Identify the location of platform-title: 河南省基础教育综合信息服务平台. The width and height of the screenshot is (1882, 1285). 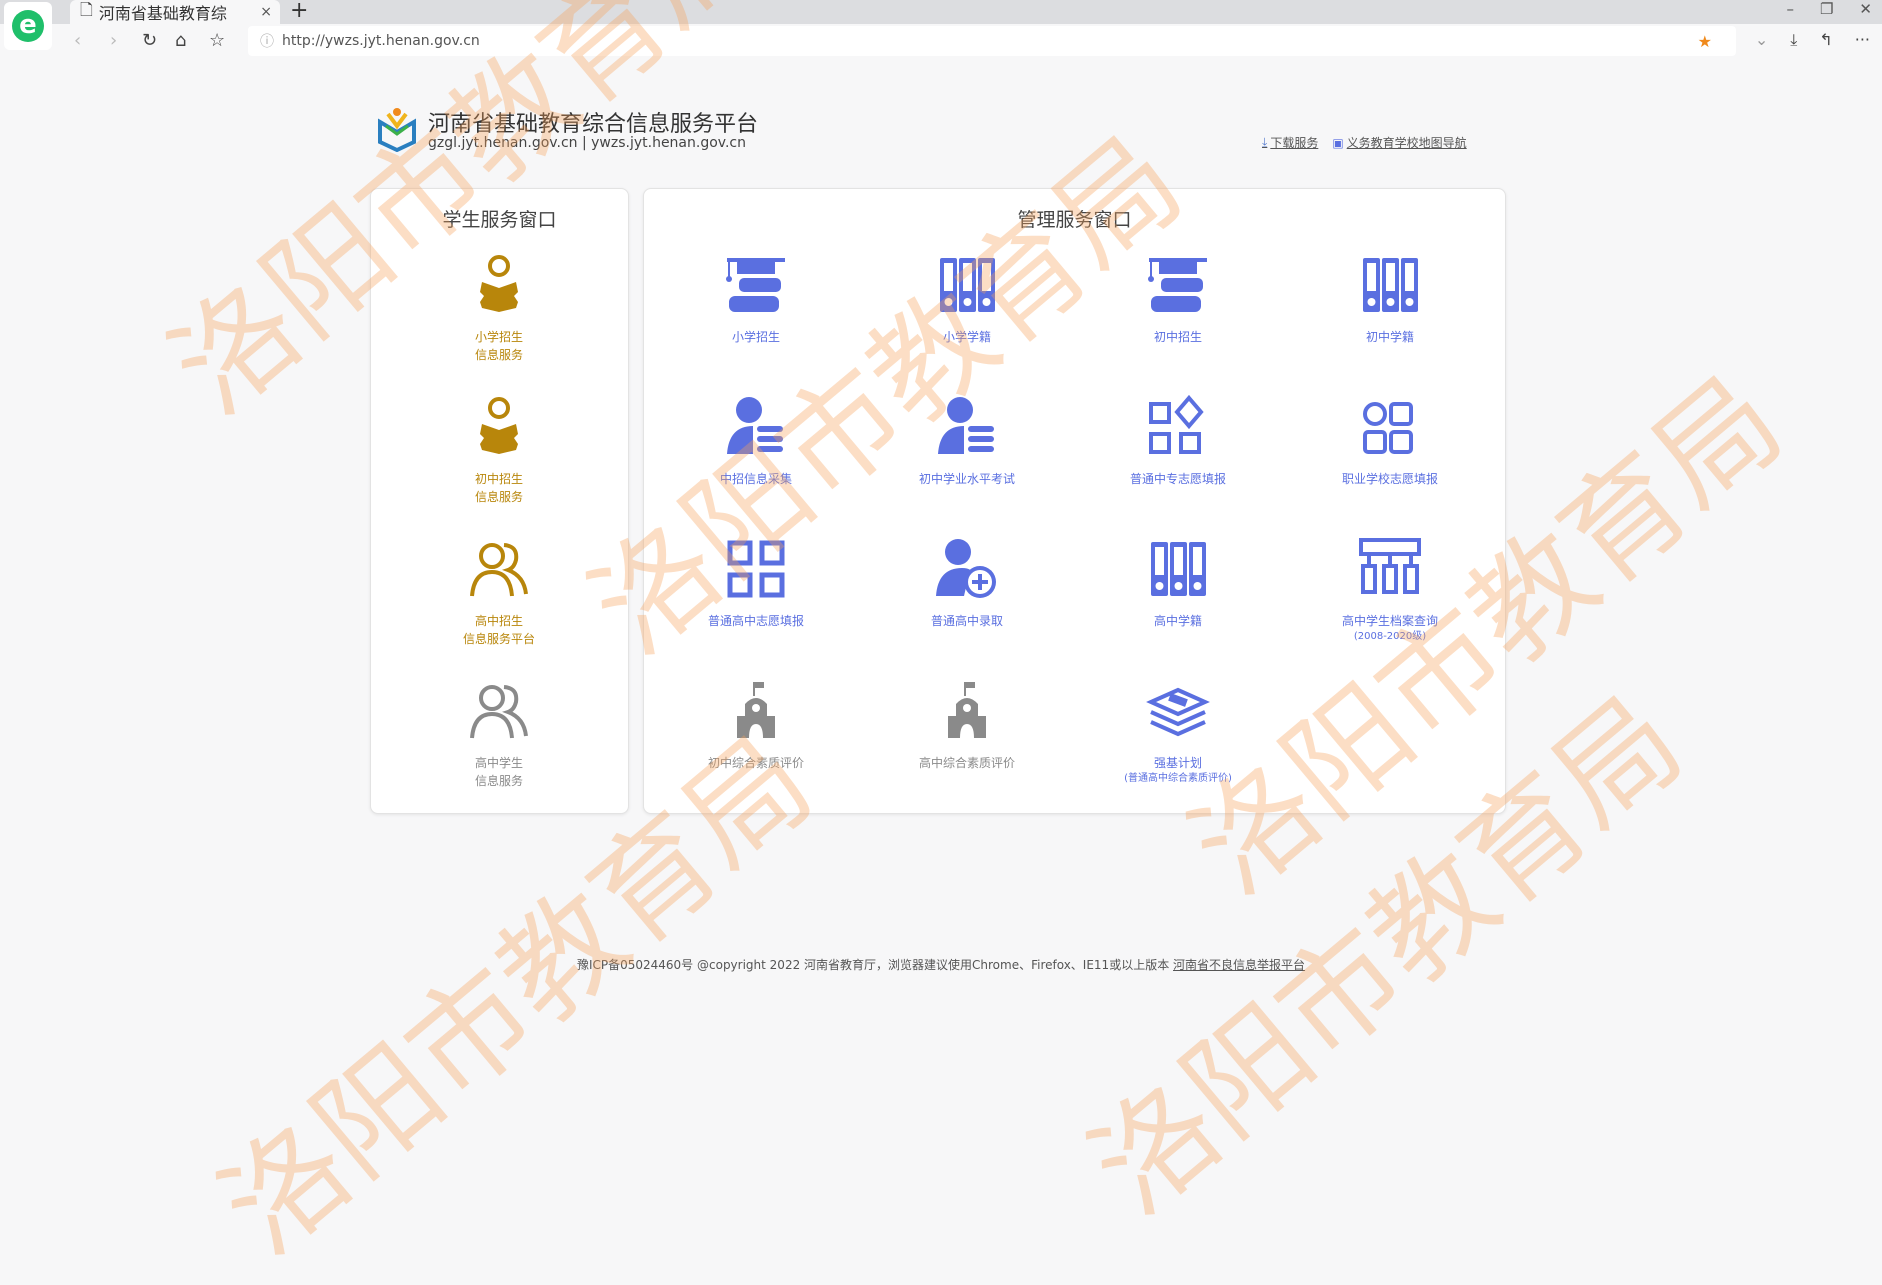
(593, 124).